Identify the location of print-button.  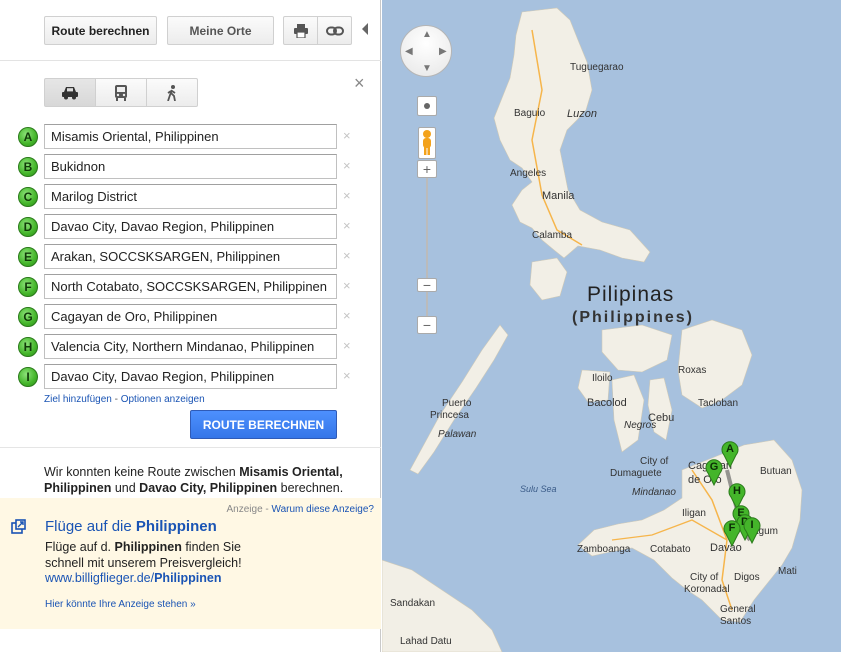
(300, 30).